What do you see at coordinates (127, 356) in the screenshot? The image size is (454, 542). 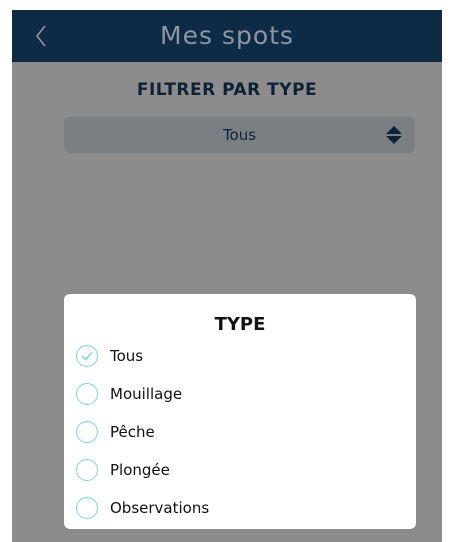 I see `option-label: Tous` at bounding box center [127, 356].